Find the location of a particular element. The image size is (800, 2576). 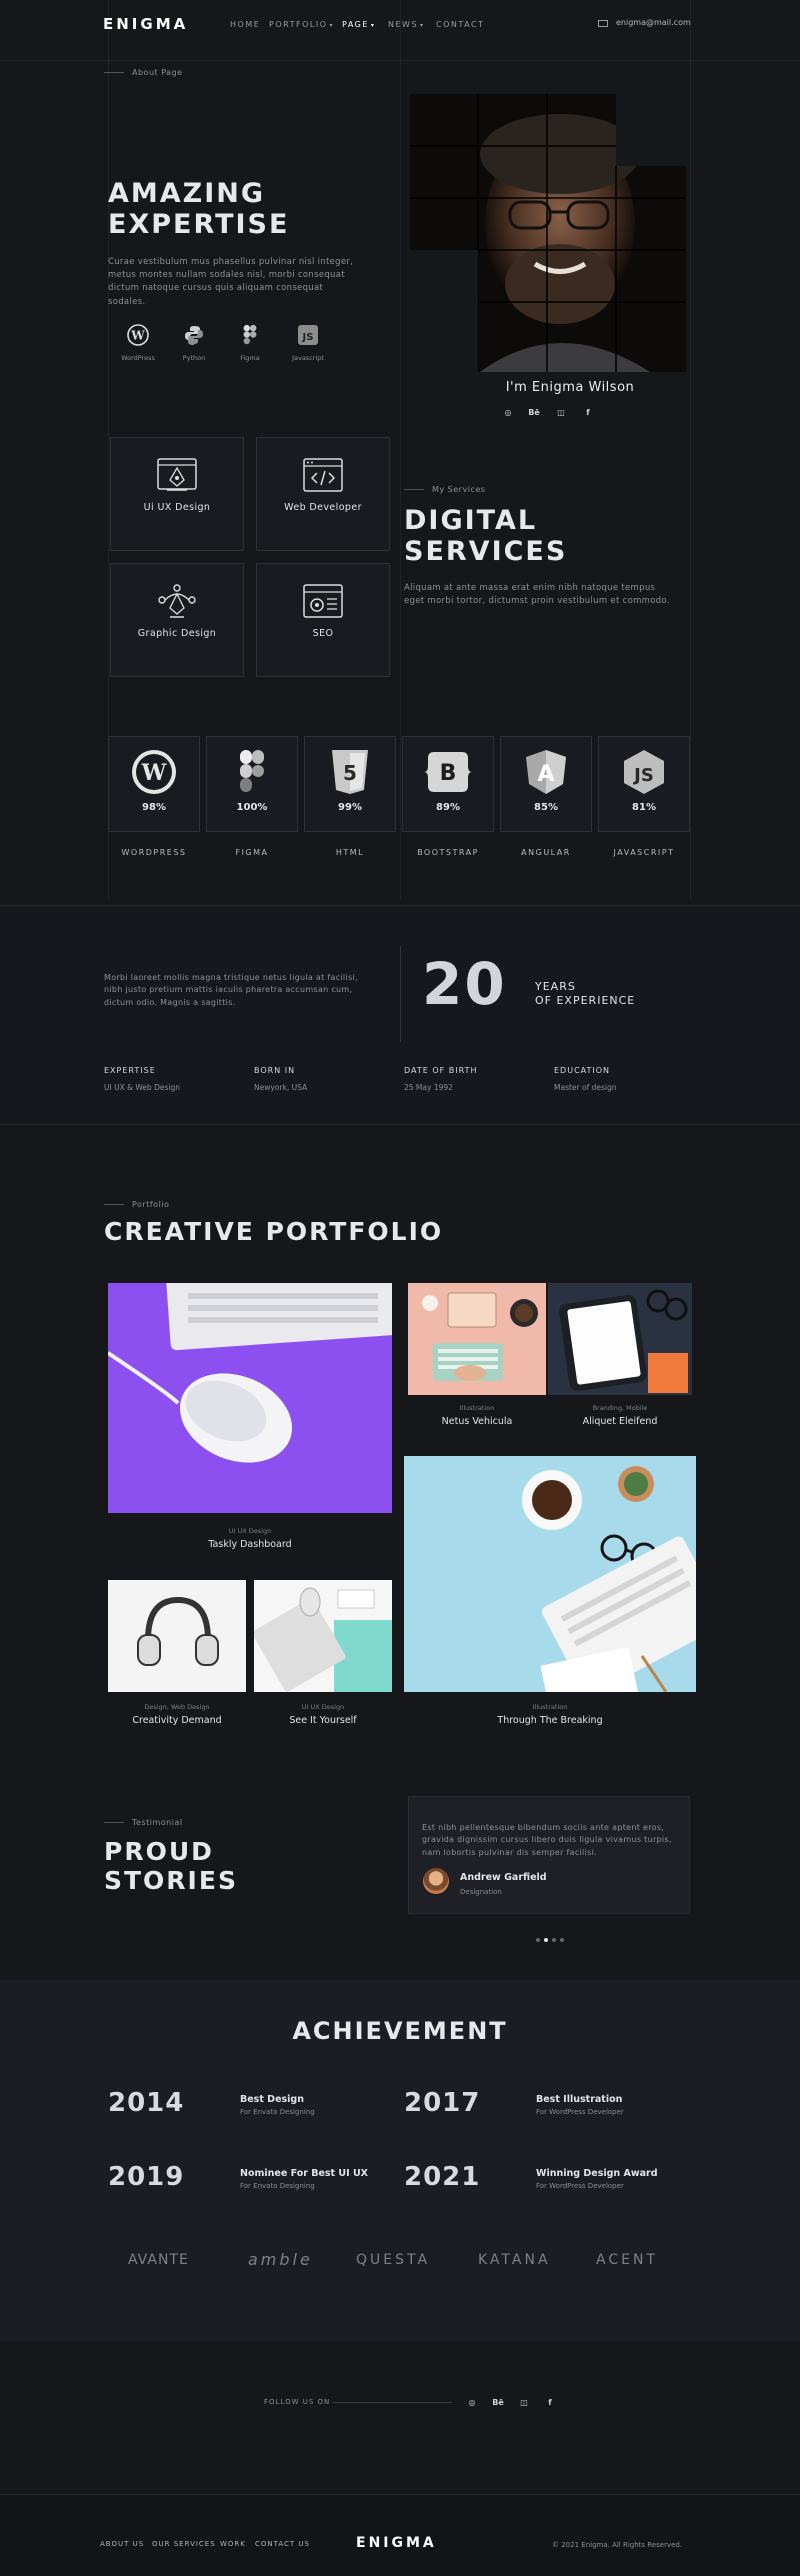

achievement-year-2021: 2021 is located at coordinates (442, 2177).